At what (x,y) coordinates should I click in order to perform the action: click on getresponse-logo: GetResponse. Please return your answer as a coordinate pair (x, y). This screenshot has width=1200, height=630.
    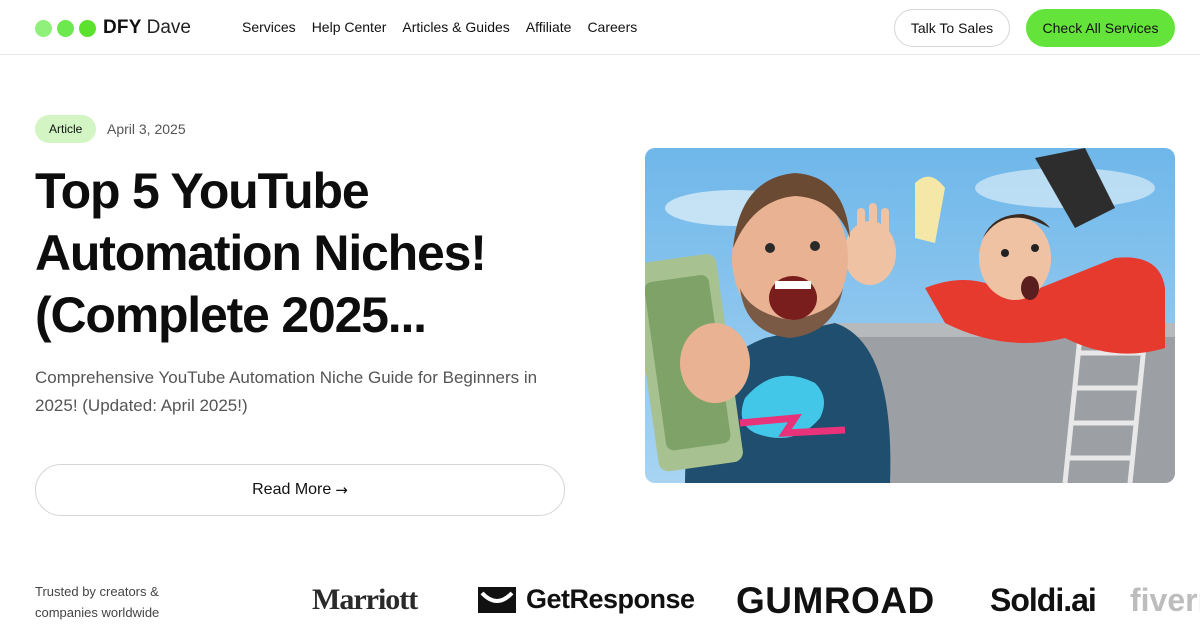
    Looking at the image, I should click on (585, 599).